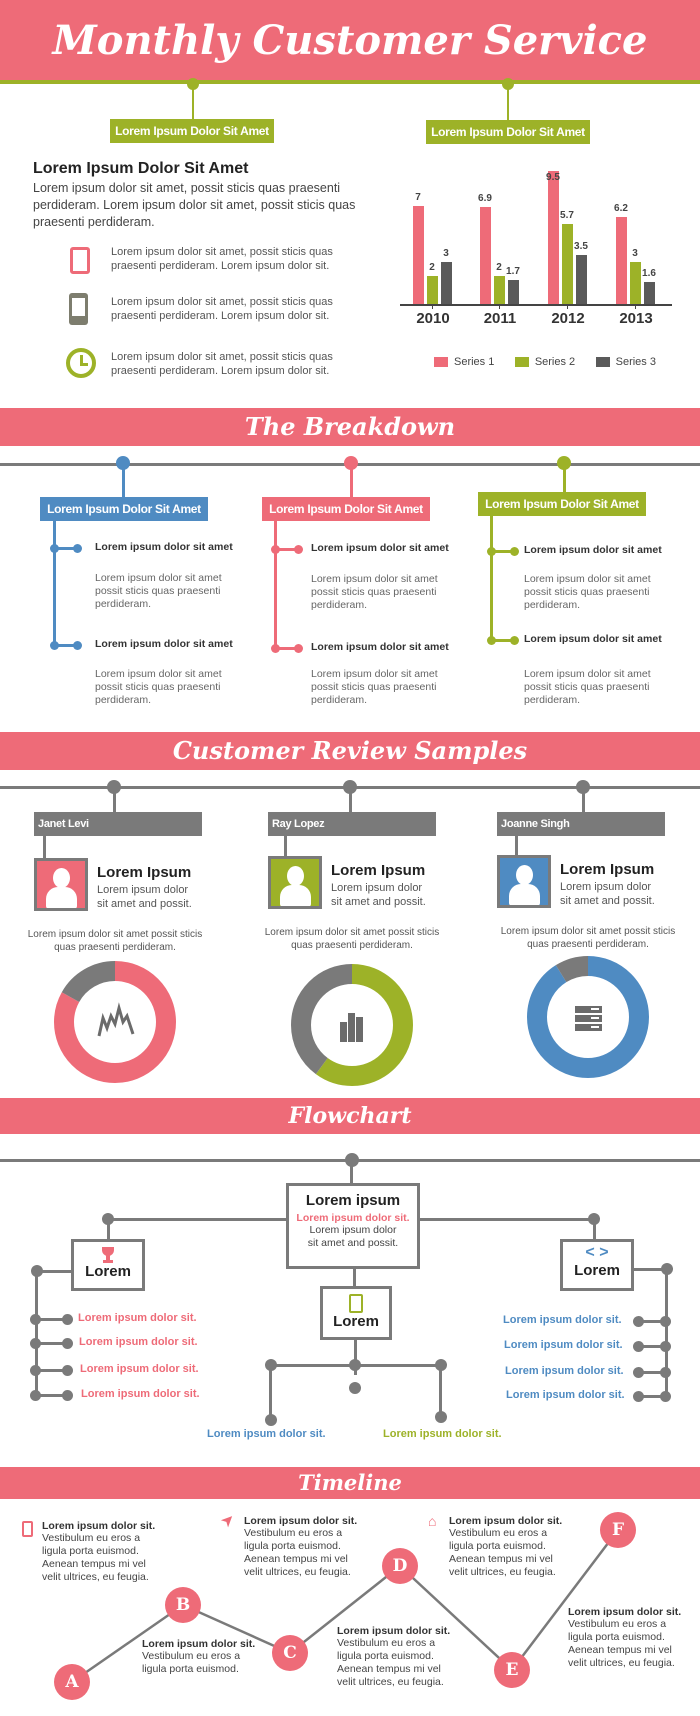  Describe the element at coordinates (500, 318) in the screenshot. I see `x-tick-label: 2011` at that location.